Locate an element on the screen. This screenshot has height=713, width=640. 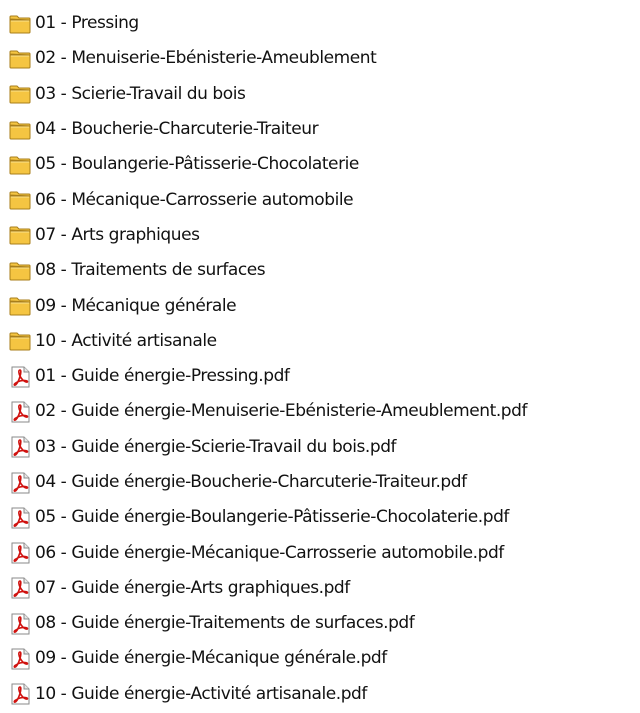
item-label: 07 - Guide énergie-Arts graphiques.pdf is located at coordinates (192, 587).